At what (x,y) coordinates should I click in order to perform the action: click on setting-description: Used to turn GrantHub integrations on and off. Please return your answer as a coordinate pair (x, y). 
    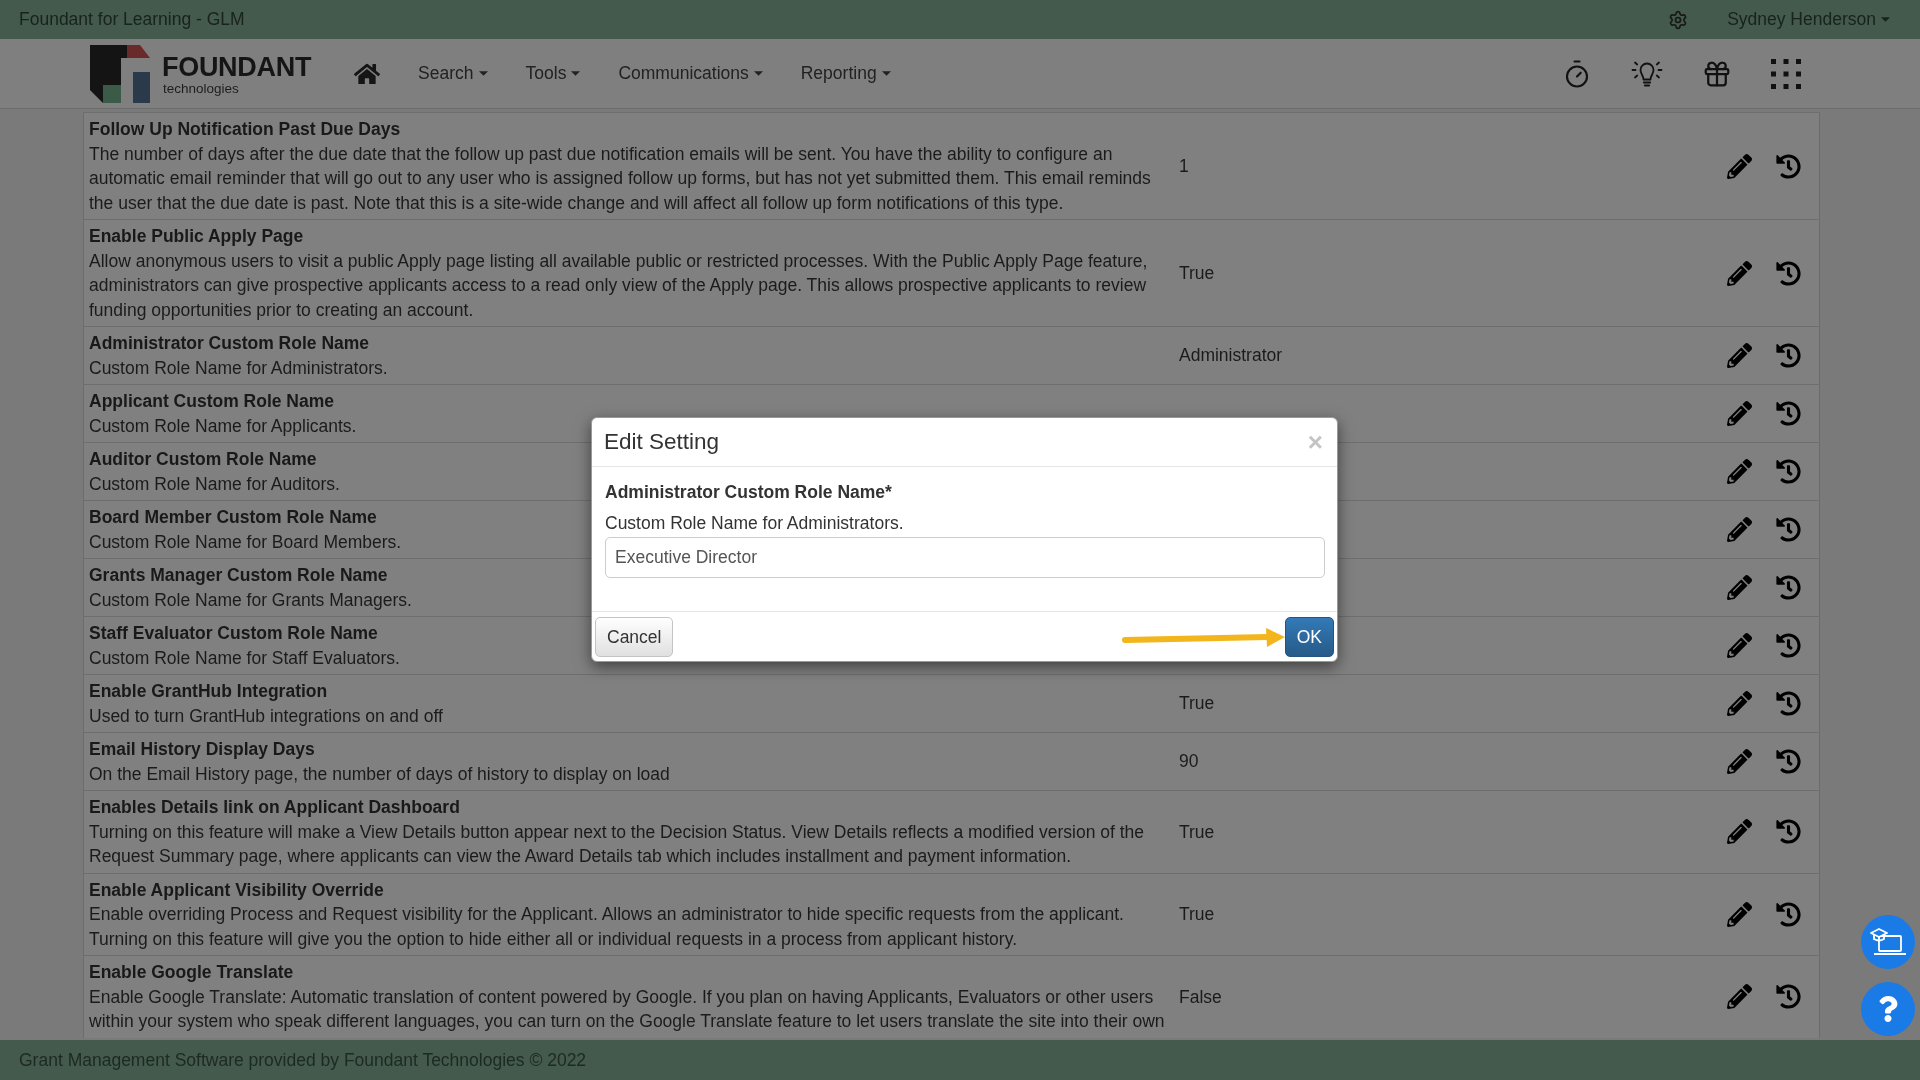
    Looking at the image, I should click on (266, 716).